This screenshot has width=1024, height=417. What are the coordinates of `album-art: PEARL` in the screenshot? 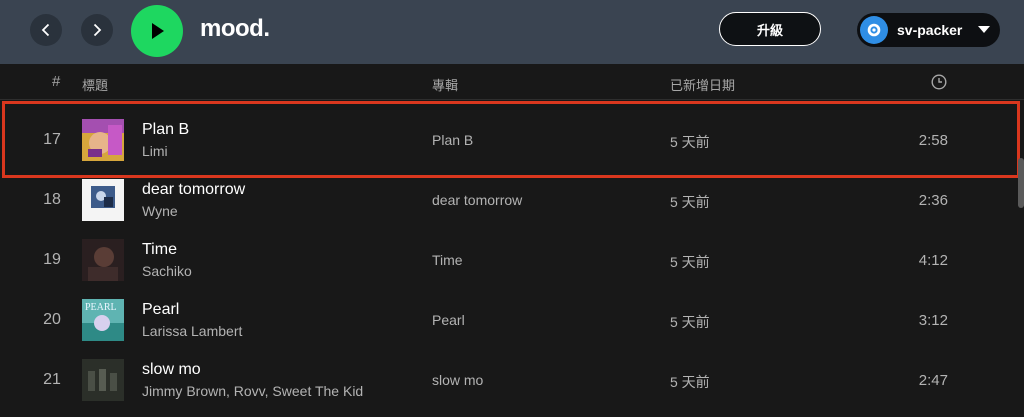 It's located at (103, 320).